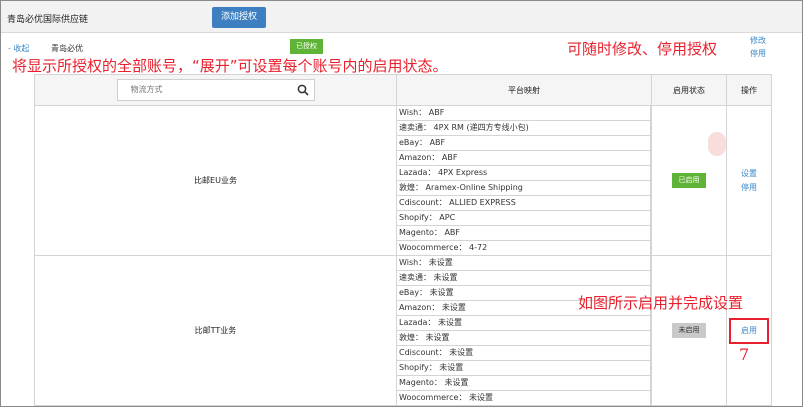  I want to click on mapping-item: Shopify： 未设置, so click(524, 368).